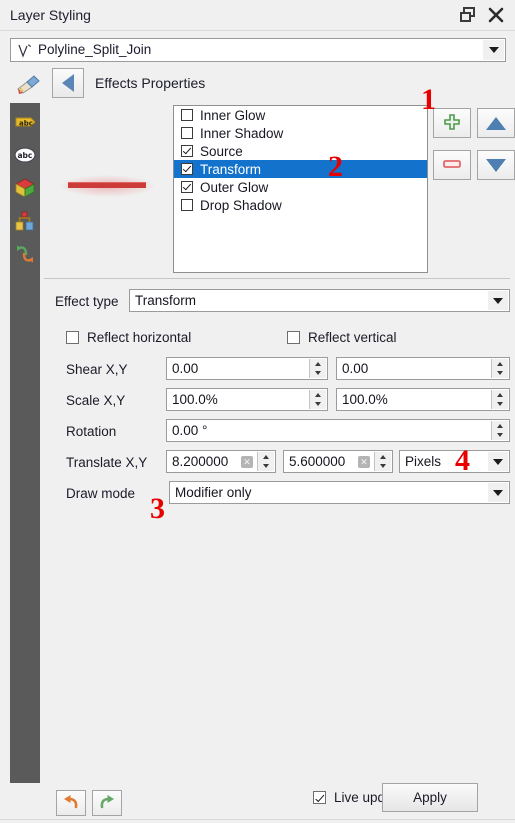  I want to click on symbol-preview, so click(105, 188).